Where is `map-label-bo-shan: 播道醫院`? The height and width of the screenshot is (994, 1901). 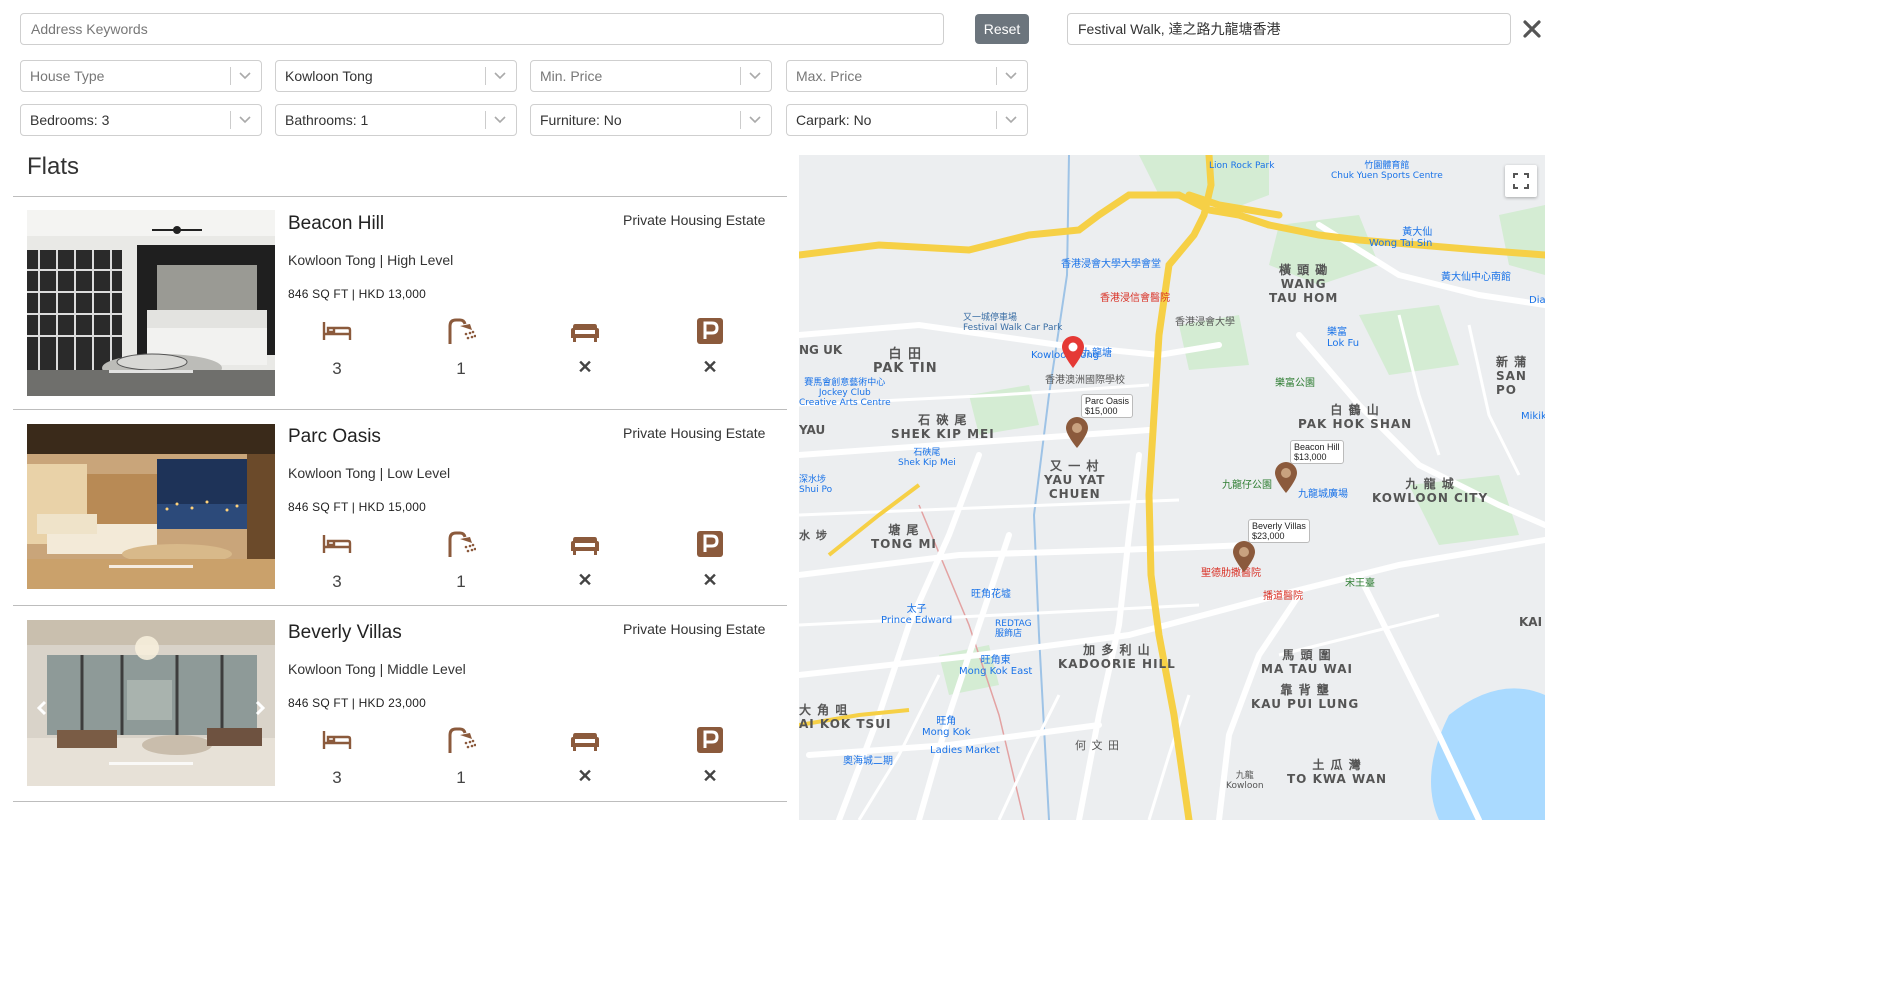
map-label-bo-shan: 播道醫院 is located at coordinates (1283, 596).